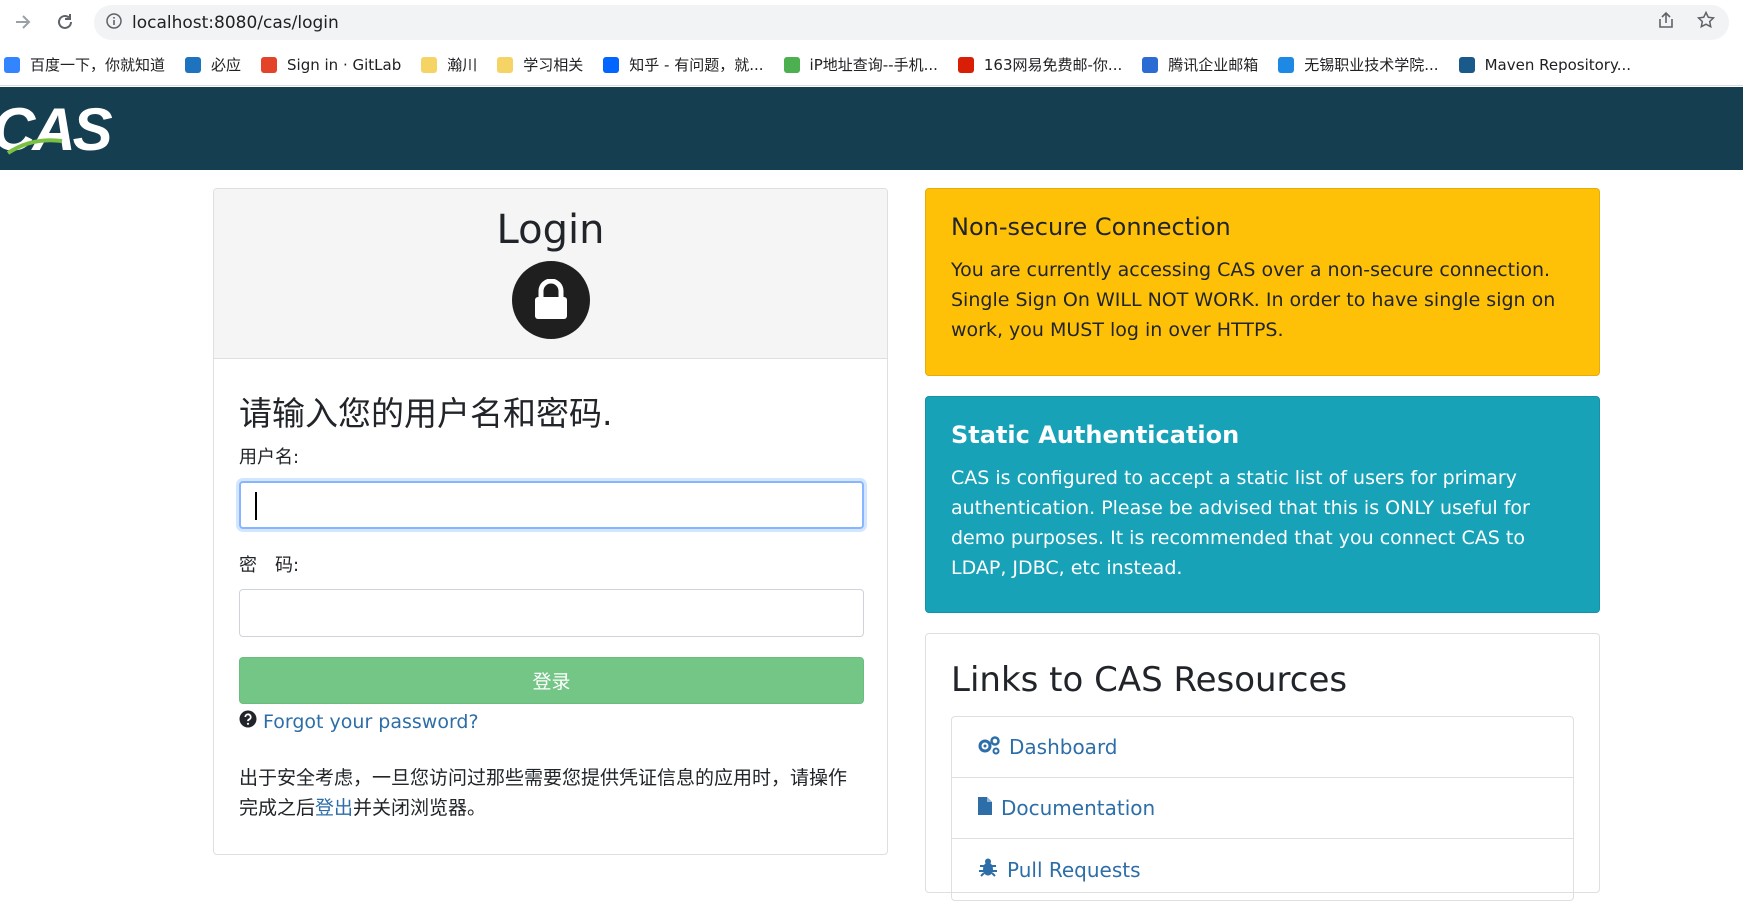 Image resolution: width=1743 pixels, height=901 pixels. What do you see at coordinates (553, 65) in the screenshot?
I see `bookmark-label: 学习相关` at bounding box center [553, 65].